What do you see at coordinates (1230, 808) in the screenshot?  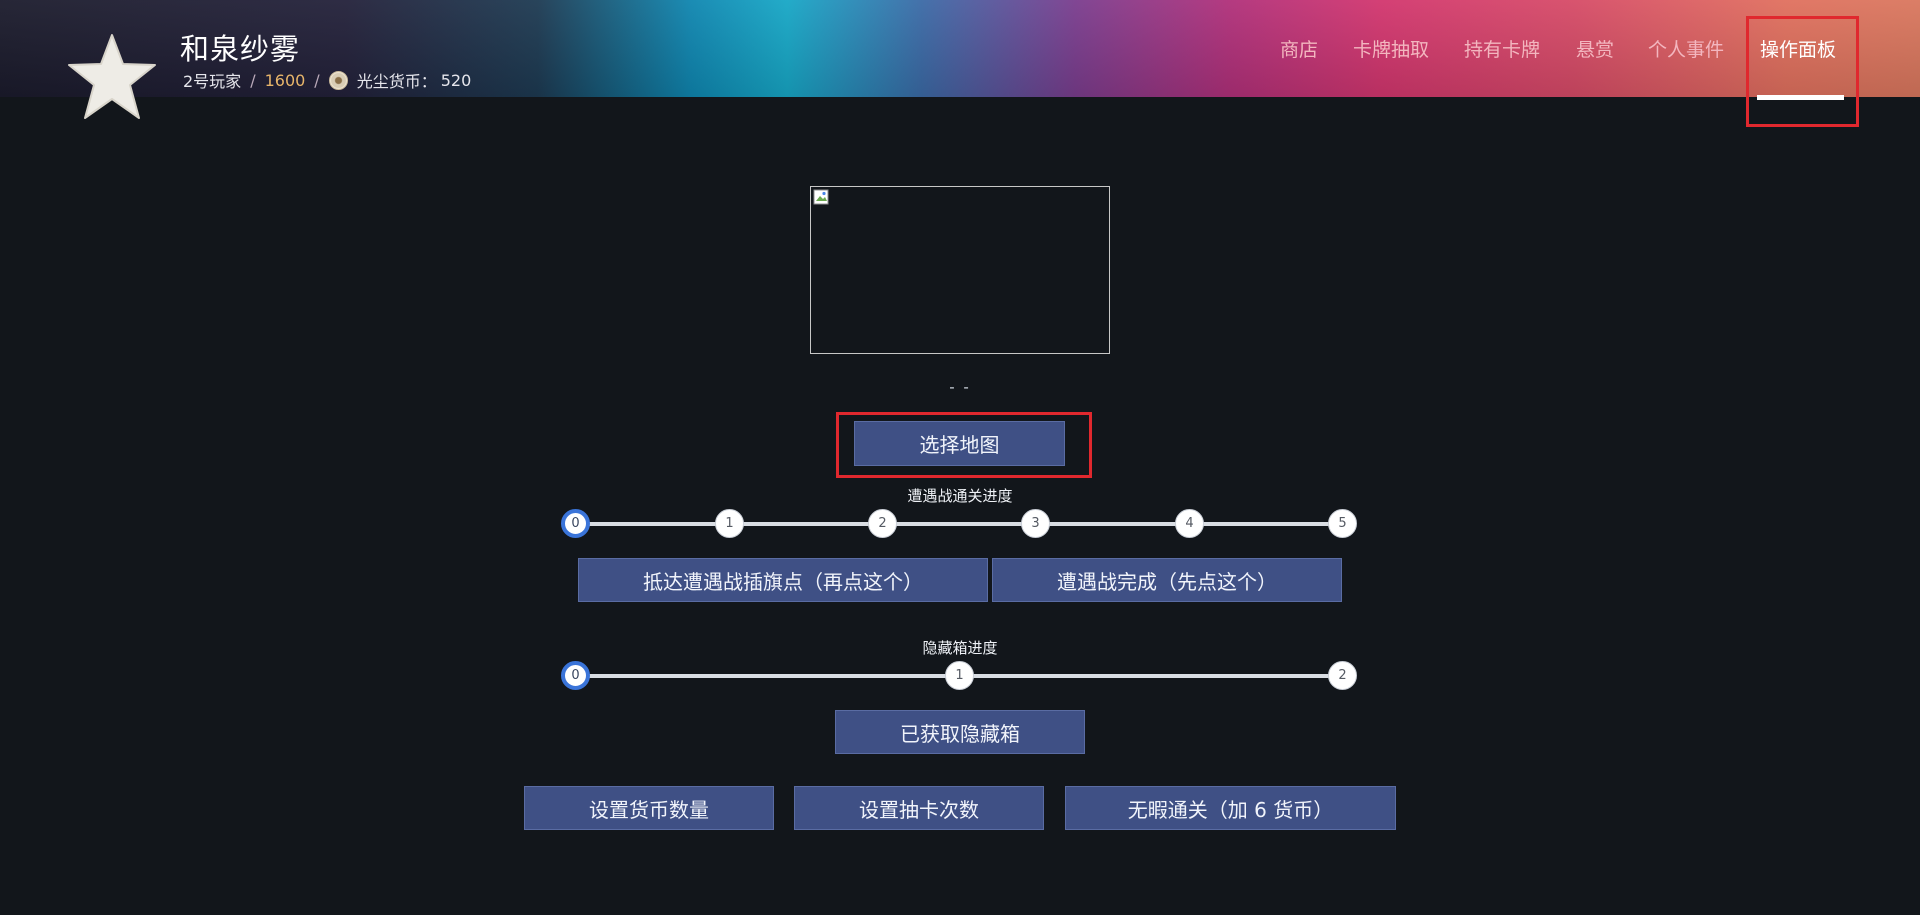 I see `flawless-clear-button: 无暇通关（加 6 货币）` at bounding box center [1230, 808].